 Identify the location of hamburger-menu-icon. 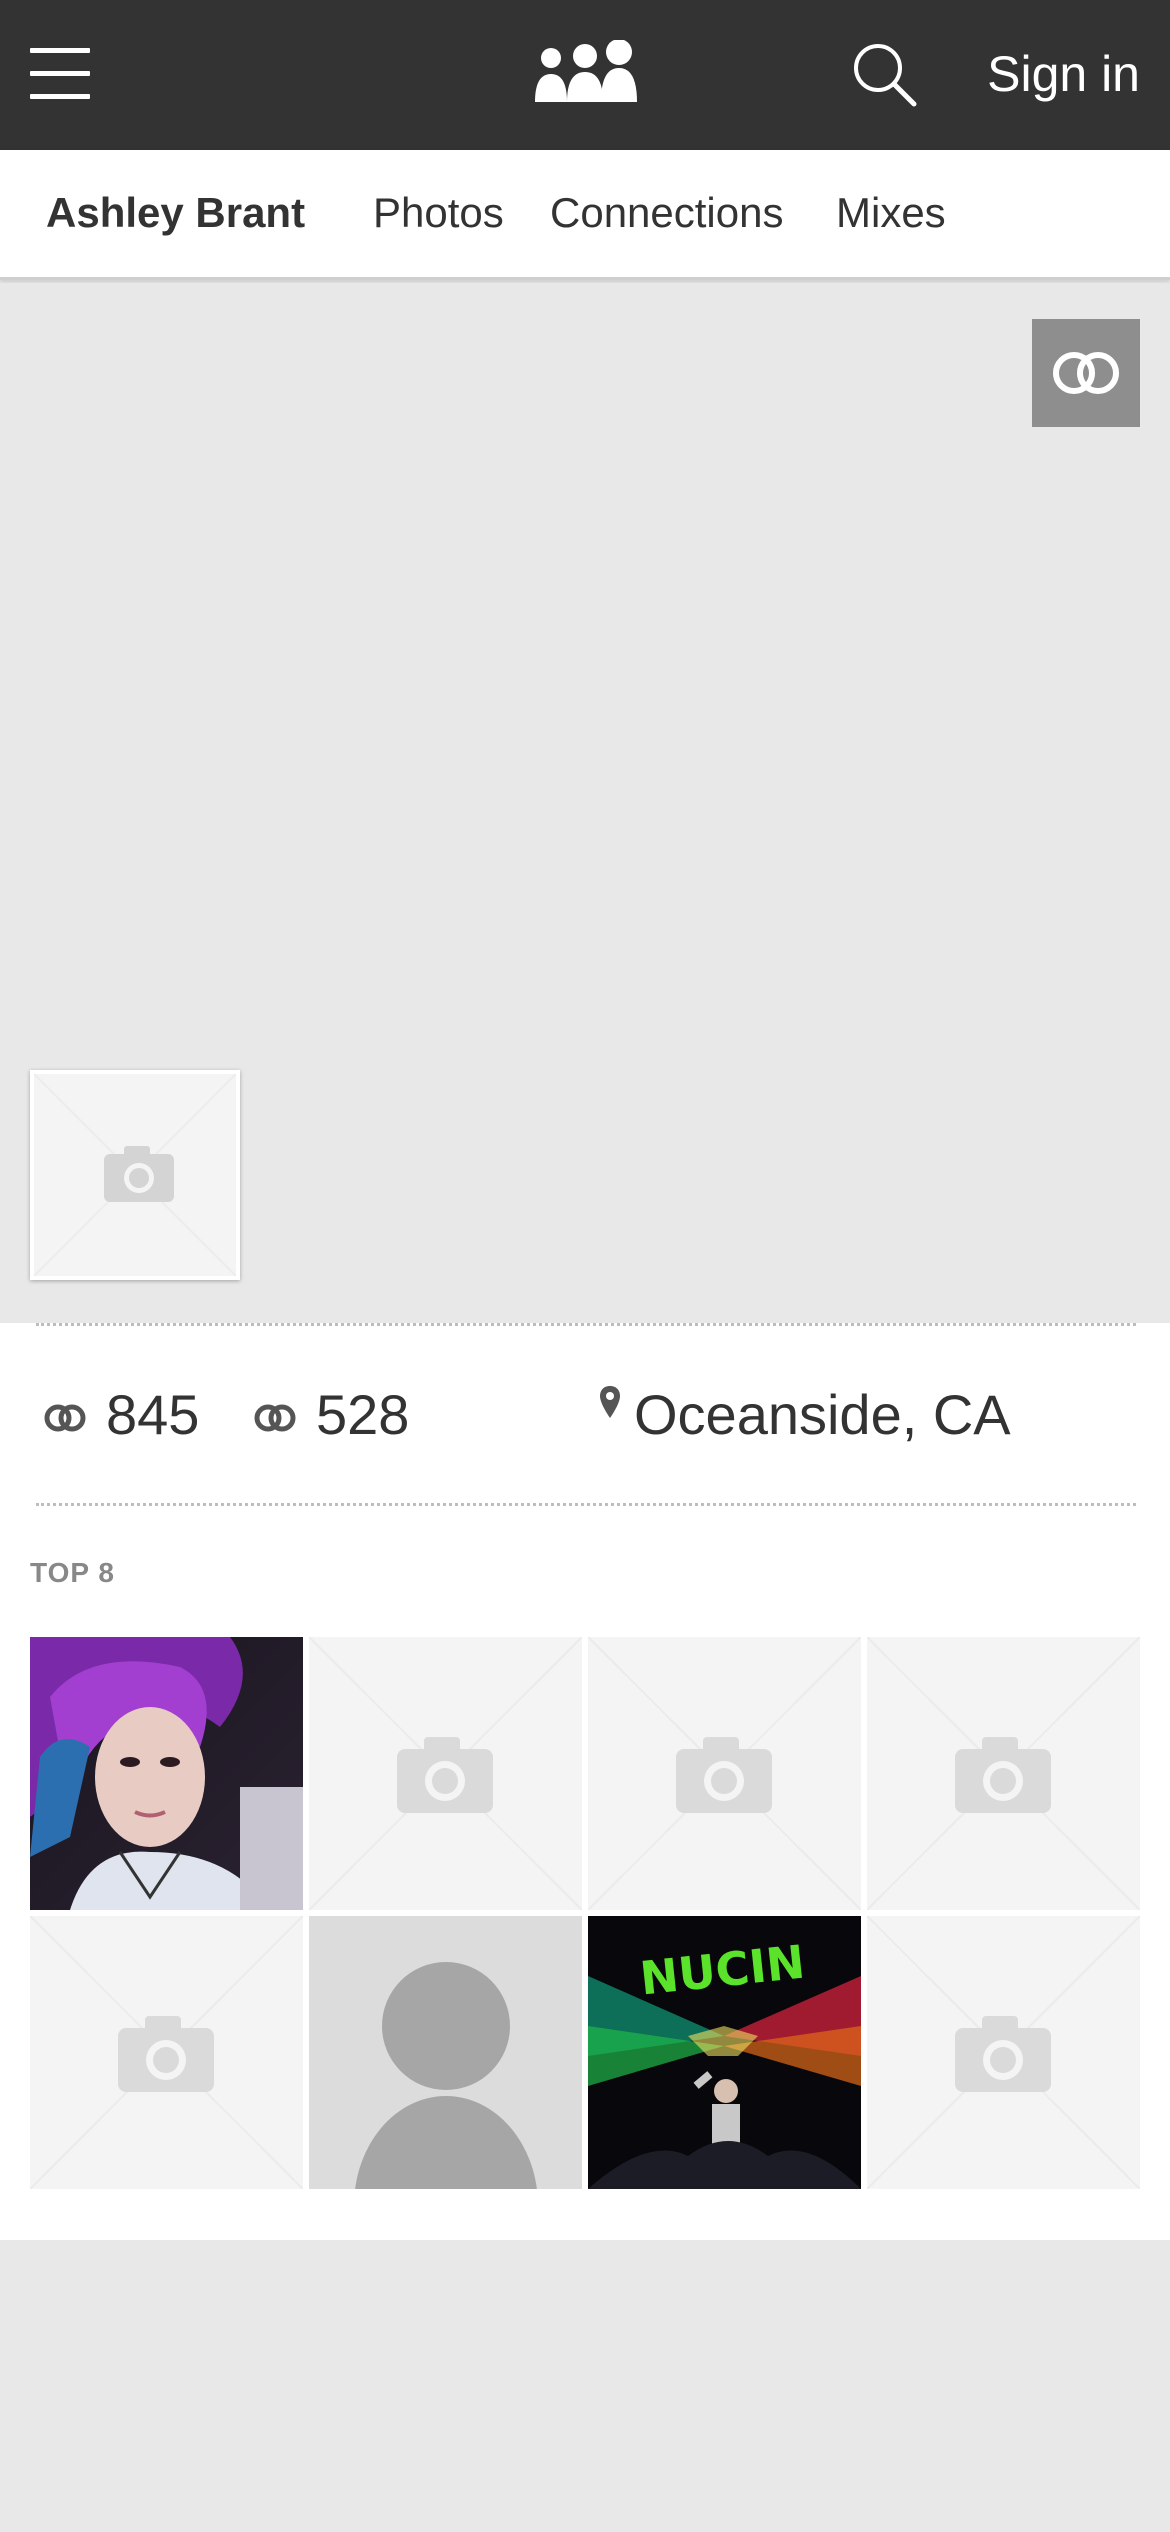
(60, 74).